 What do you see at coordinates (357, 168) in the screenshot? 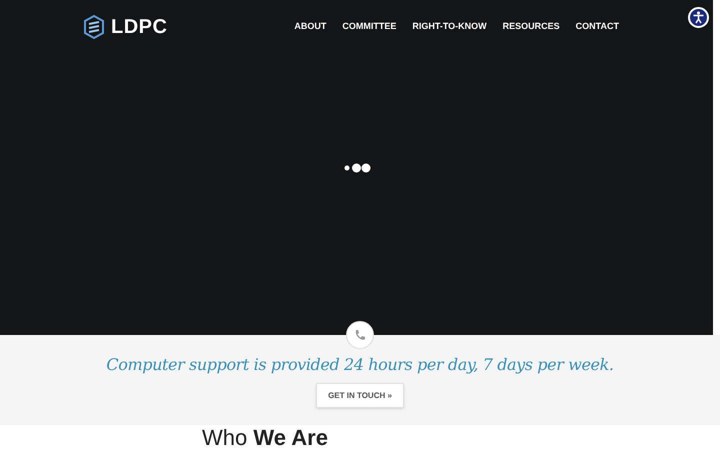
I see `loading-icon` at bounding box center [357, 168].